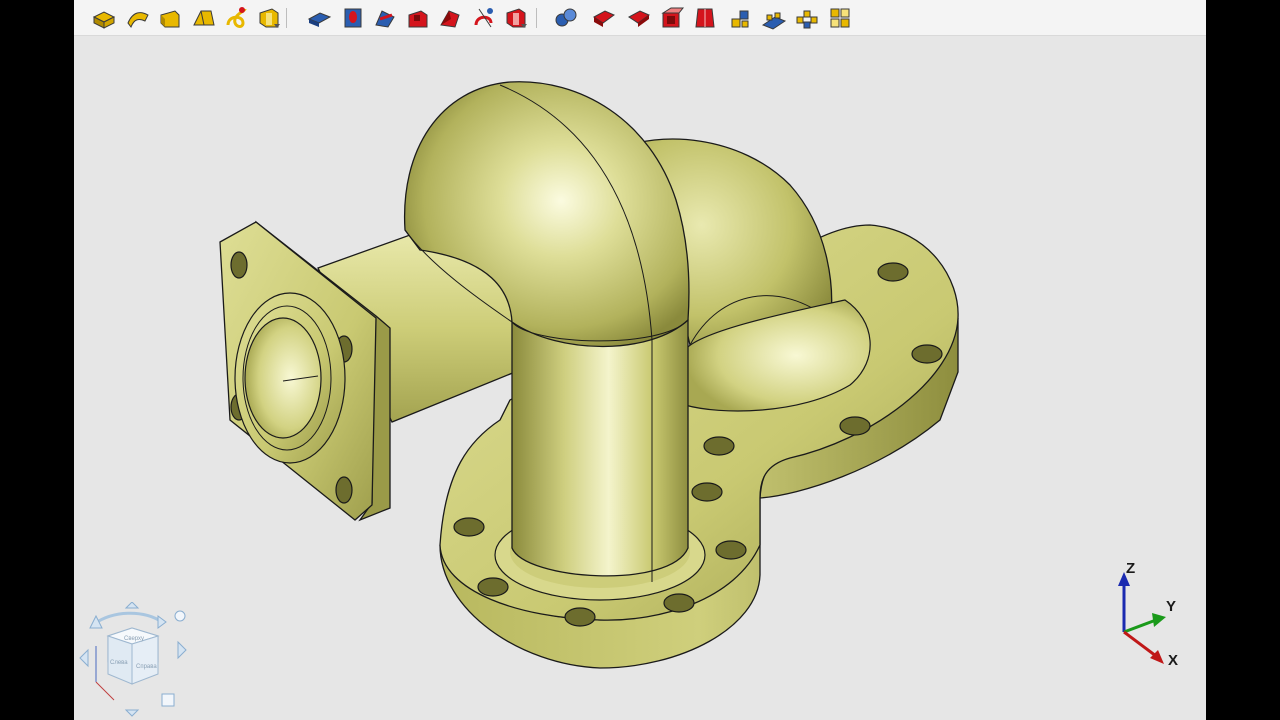 This screenshot has height=720, width=1280. I want to click on extrude-icon, so click(104, 18).